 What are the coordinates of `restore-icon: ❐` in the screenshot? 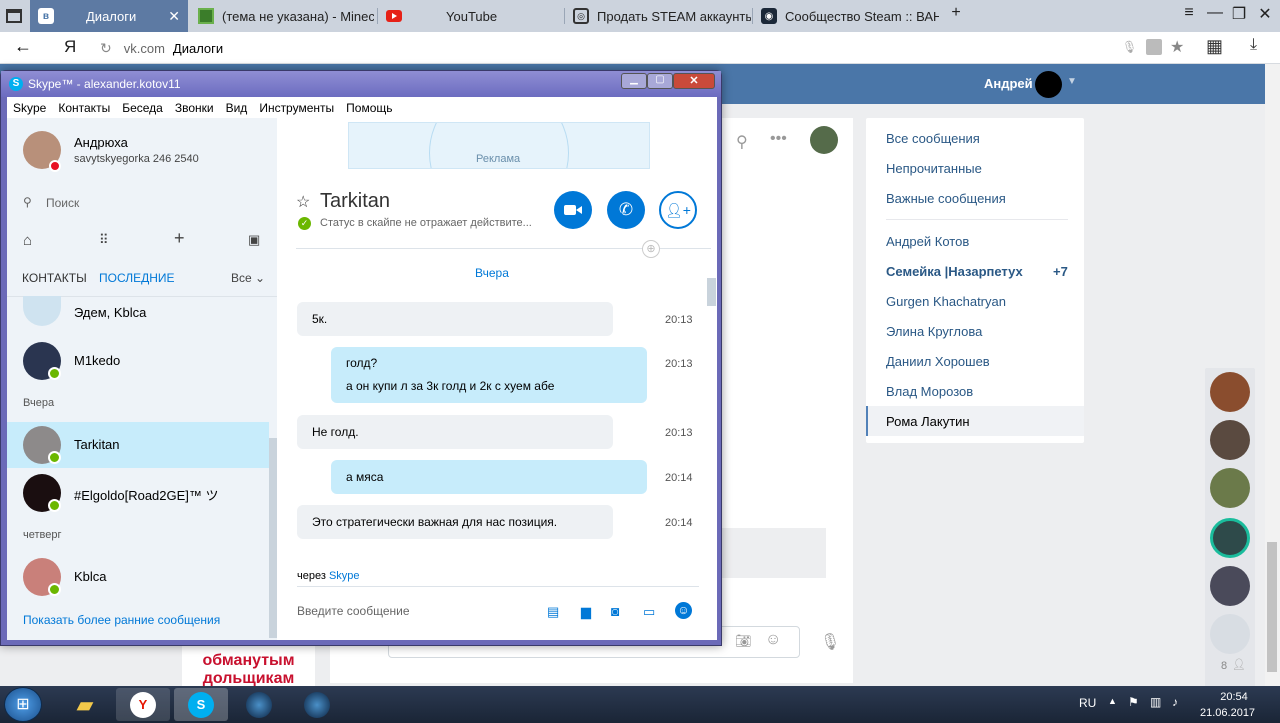 It's located at (1239, 14).